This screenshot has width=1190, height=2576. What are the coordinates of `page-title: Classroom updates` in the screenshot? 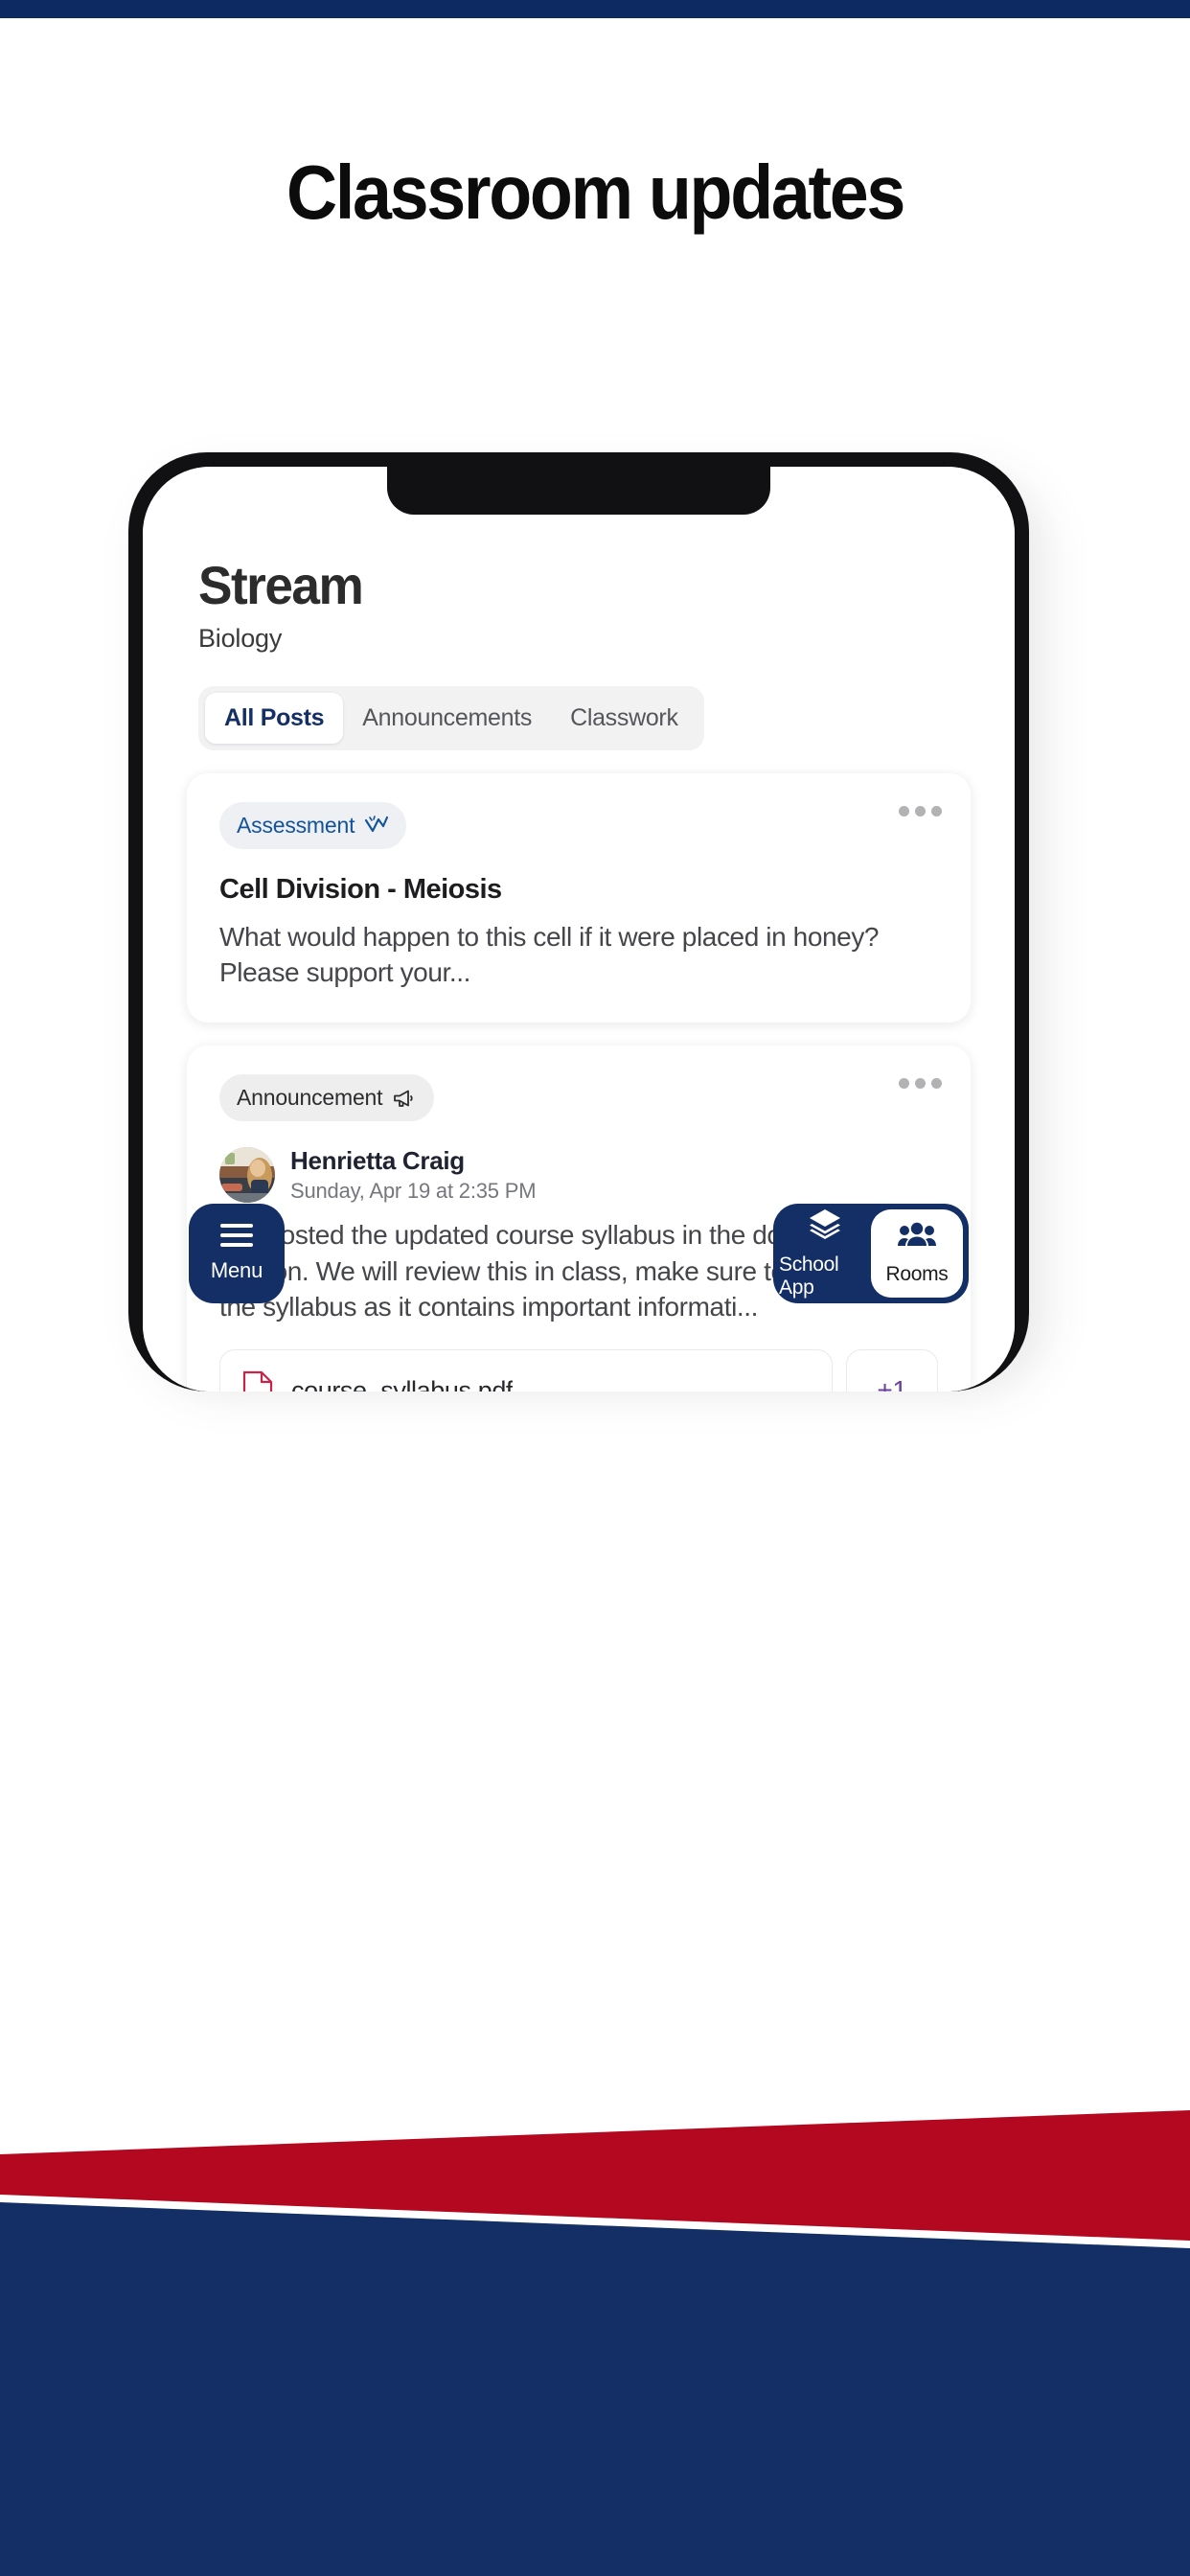 It's located at (595, 193).